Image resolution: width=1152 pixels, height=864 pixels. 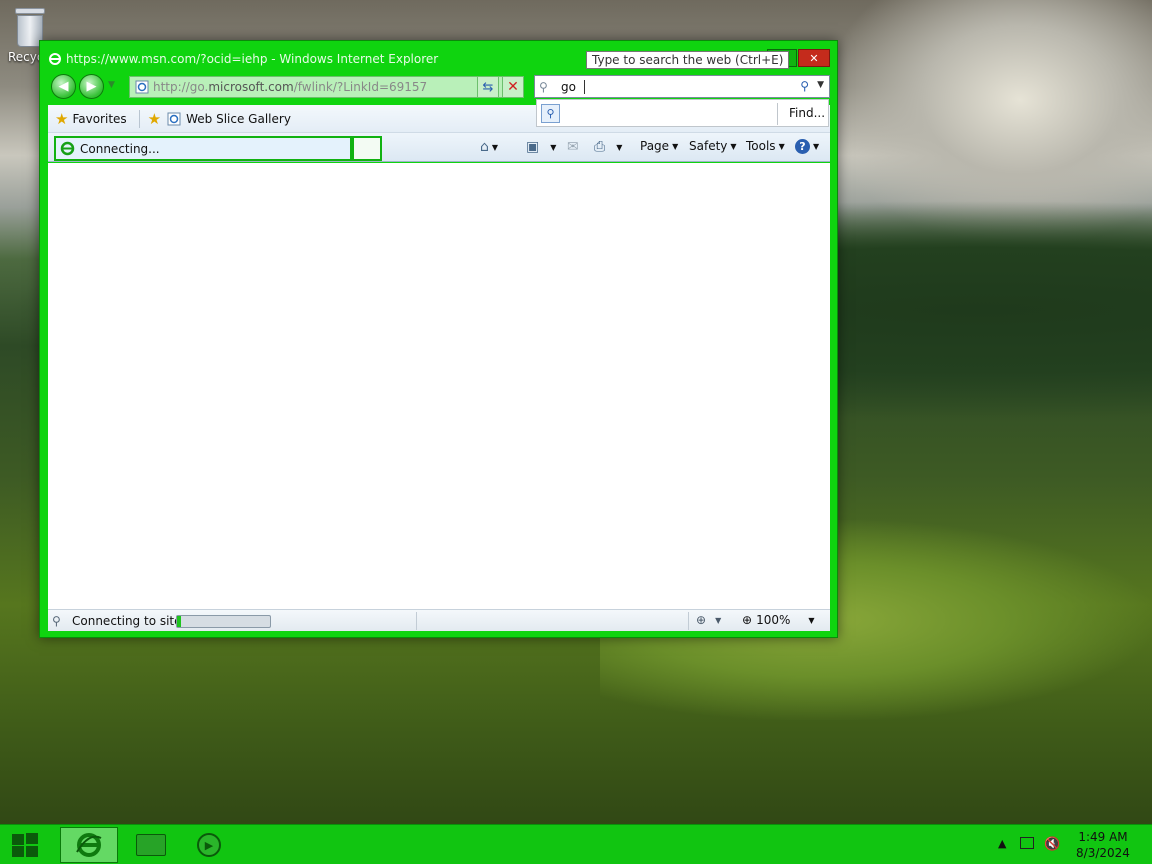 What do you see at coordinates (179, 621) in the screenshot?
I see `progress-fill` at bounding box center [179, 621].